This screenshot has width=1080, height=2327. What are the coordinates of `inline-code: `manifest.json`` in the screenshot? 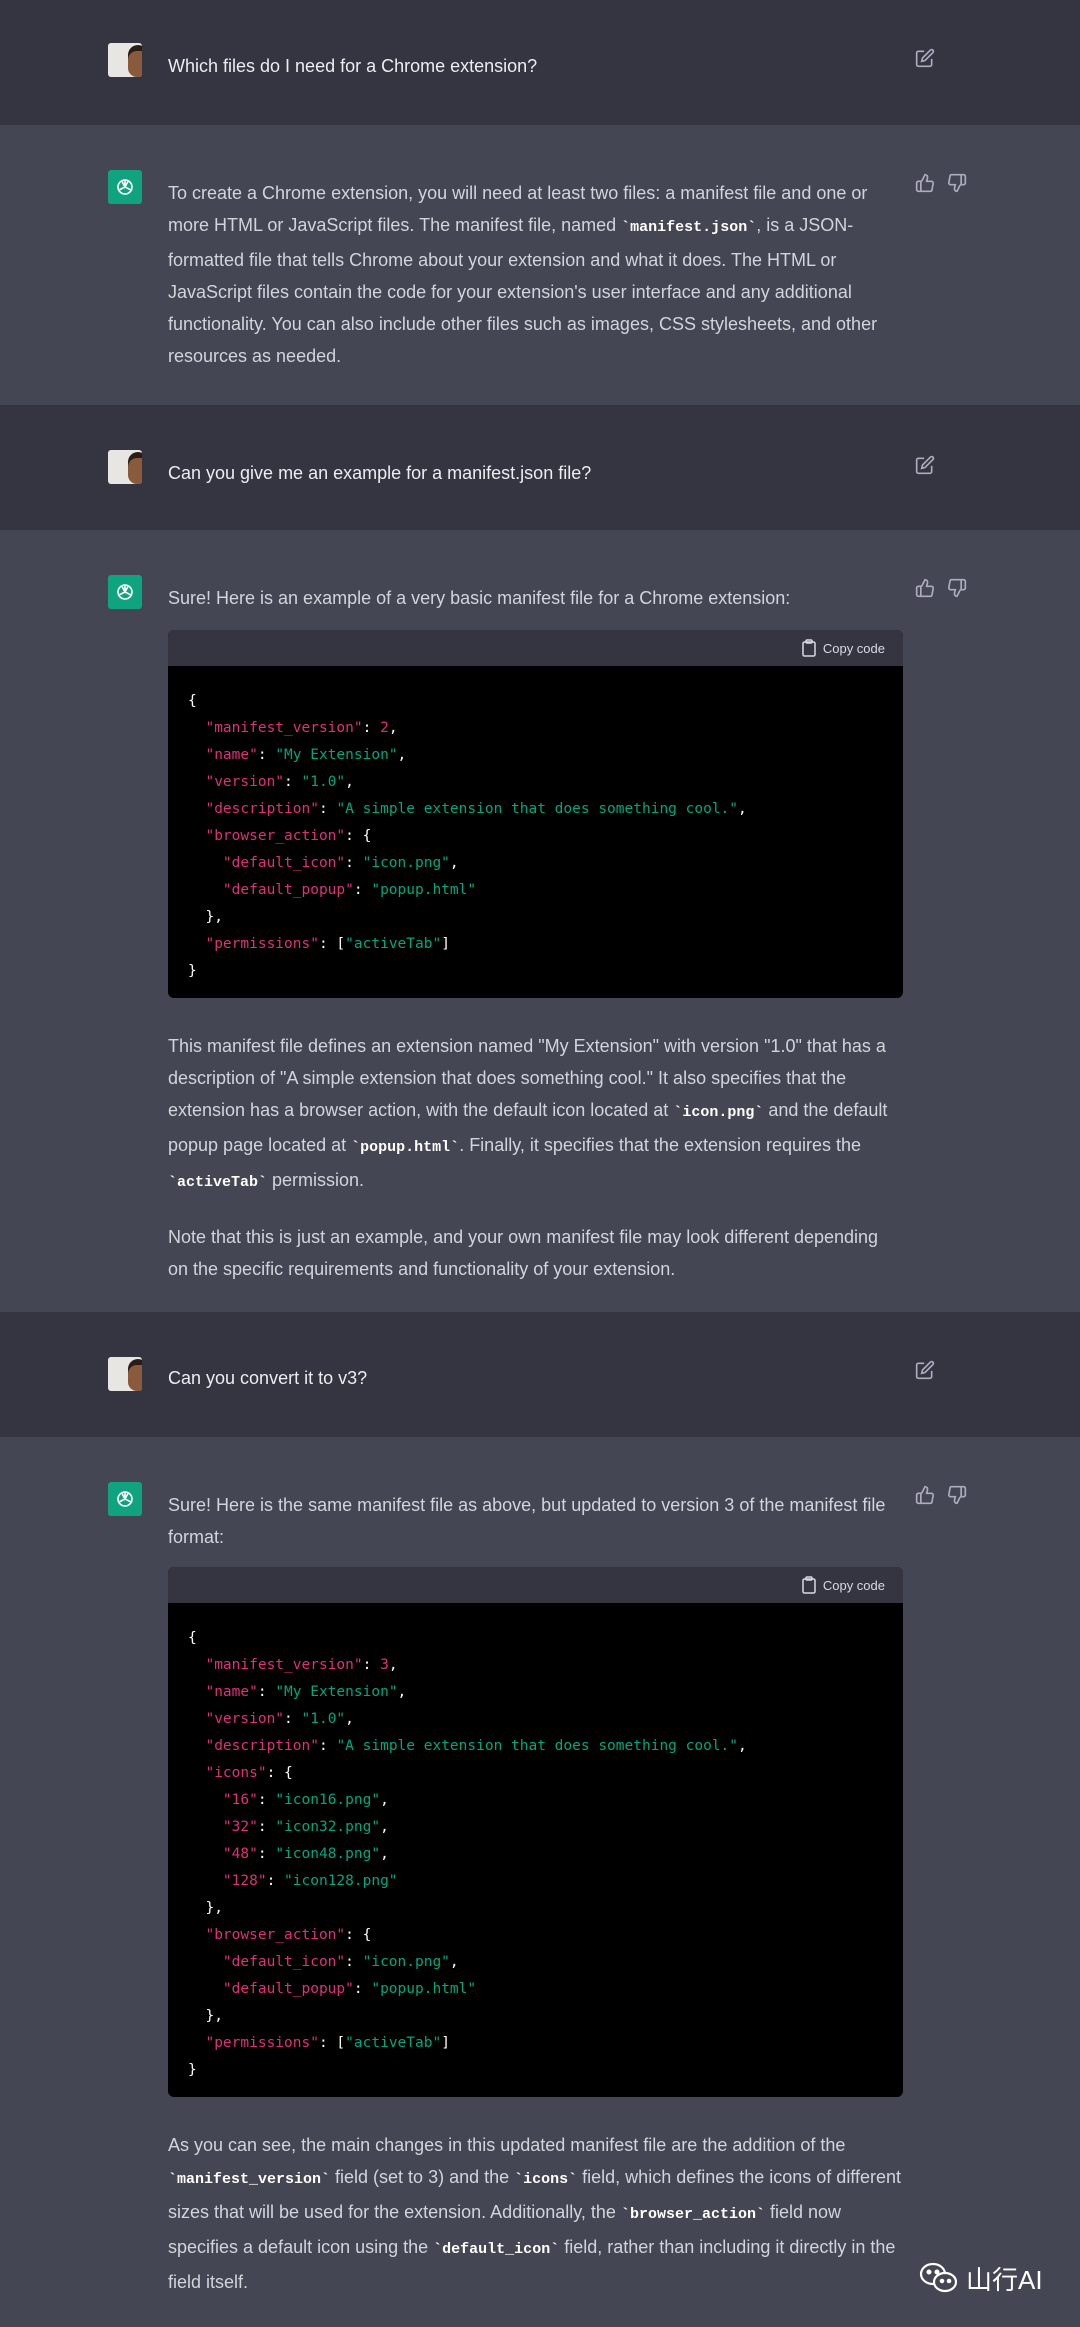 It's located at (689, 227).